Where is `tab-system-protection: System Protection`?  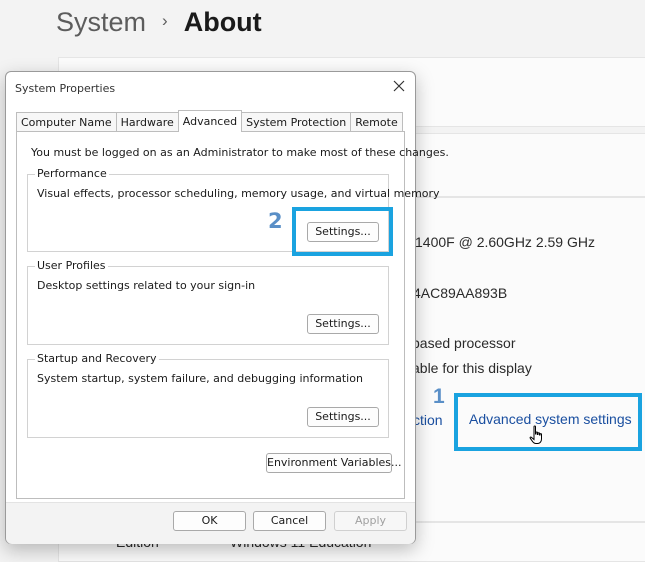 tab-system-protection: System Protection is located at coordinates (296, 122).